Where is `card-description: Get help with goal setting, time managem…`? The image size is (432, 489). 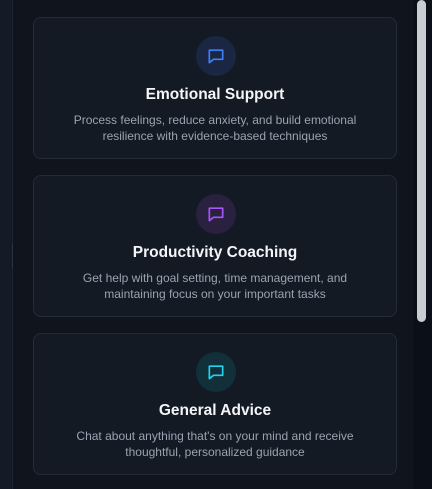 card-description: Get help with goal setting, time managem… is located at coordinates (215, 286).